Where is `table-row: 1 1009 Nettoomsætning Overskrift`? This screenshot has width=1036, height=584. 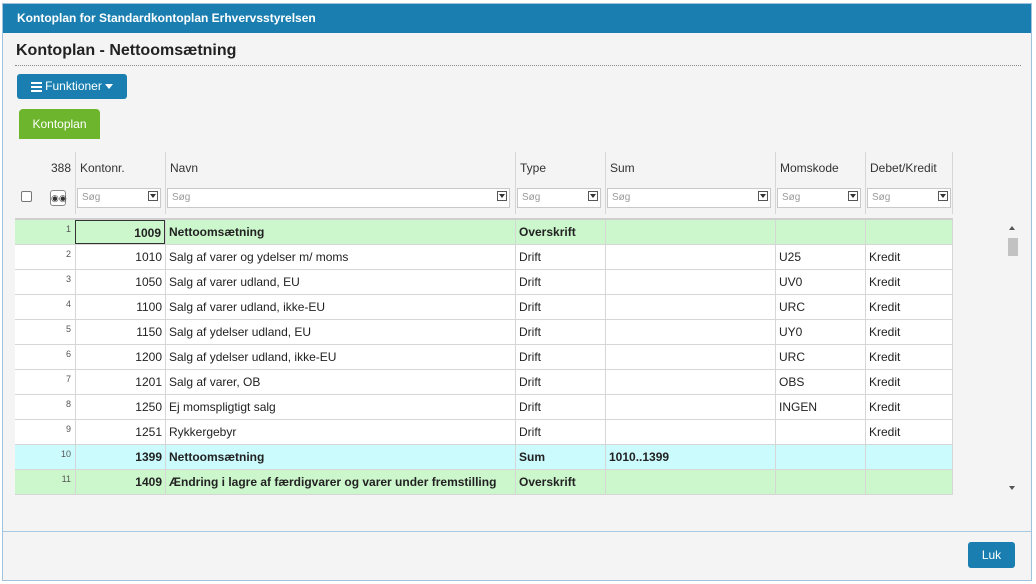
table-row: 1 1009 Nettoomsætning Overskrift is located at coordinates (484, 232).